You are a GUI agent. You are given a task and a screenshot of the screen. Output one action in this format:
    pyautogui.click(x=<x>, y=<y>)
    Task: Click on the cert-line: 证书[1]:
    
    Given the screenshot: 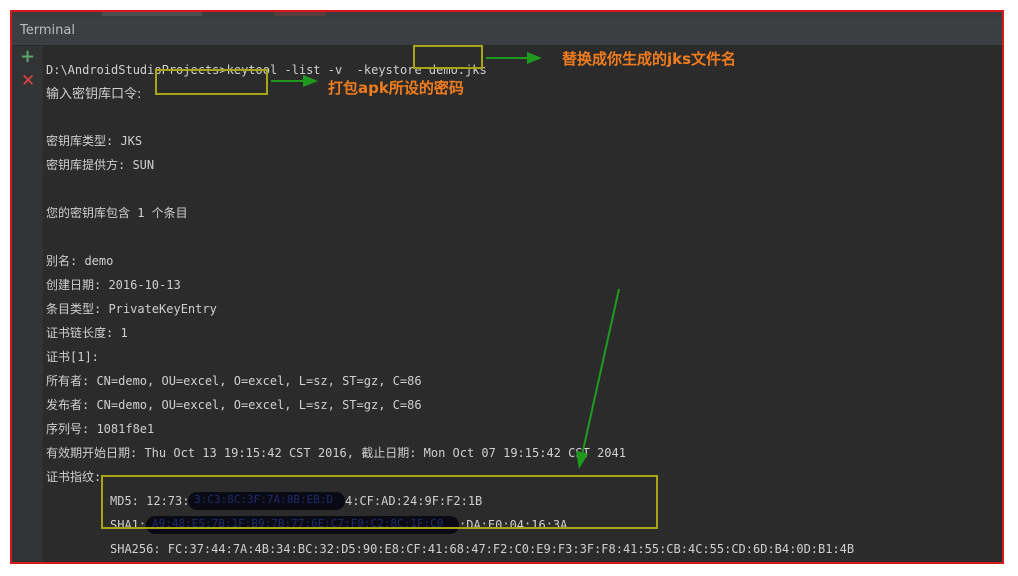 What is the action you would take?
    pyautogui.click(x=72, y=357)
    